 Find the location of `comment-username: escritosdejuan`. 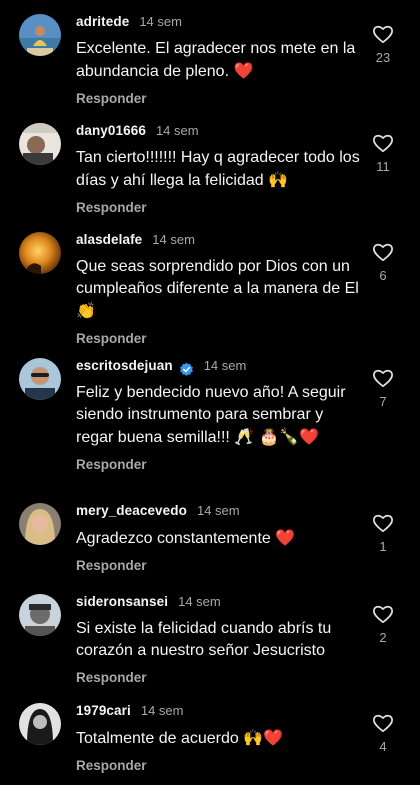

comment-username: escritosdejuan is located at coordinates (124, 365).